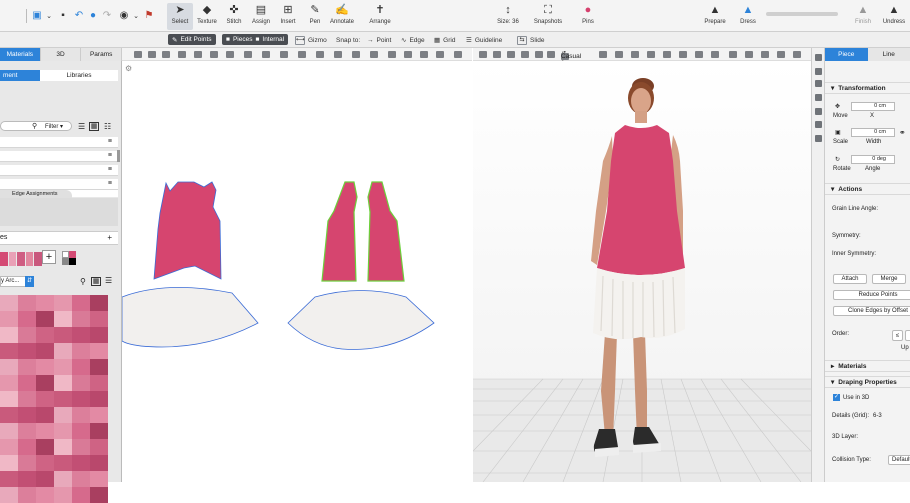  Describe the element at coordinates (311, 40) in the screenshot. I see `gizmo-toggle: ⟷Gizmo` at that location.